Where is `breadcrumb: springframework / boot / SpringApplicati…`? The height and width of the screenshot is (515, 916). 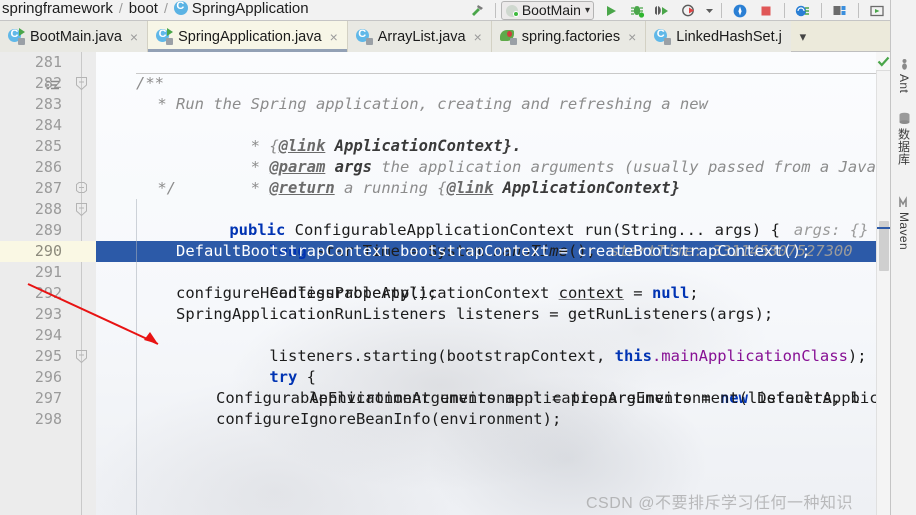
breadcrumb: springframework / boot / SpringApplicati… is located at coordinates (154, 8).